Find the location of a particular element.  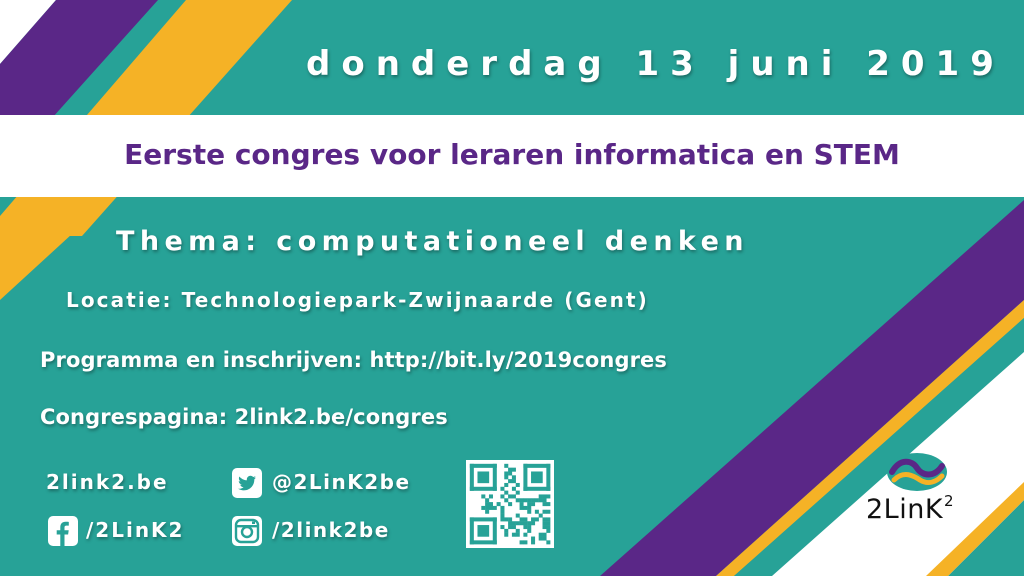

instagram-handle: /2link2be is located at coordinates (331, 530).